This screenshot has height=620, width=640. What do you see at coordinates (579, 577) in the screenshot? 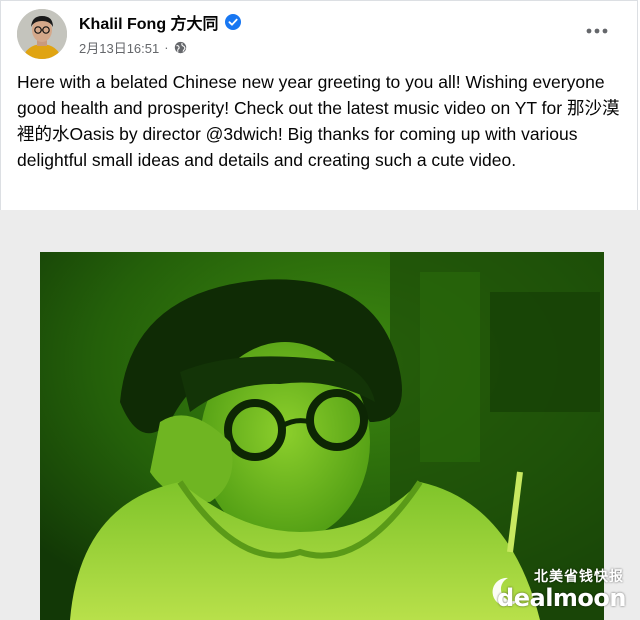
I see `watermark-chinese: 北美省钱快报` at bounding box center [579, 577].